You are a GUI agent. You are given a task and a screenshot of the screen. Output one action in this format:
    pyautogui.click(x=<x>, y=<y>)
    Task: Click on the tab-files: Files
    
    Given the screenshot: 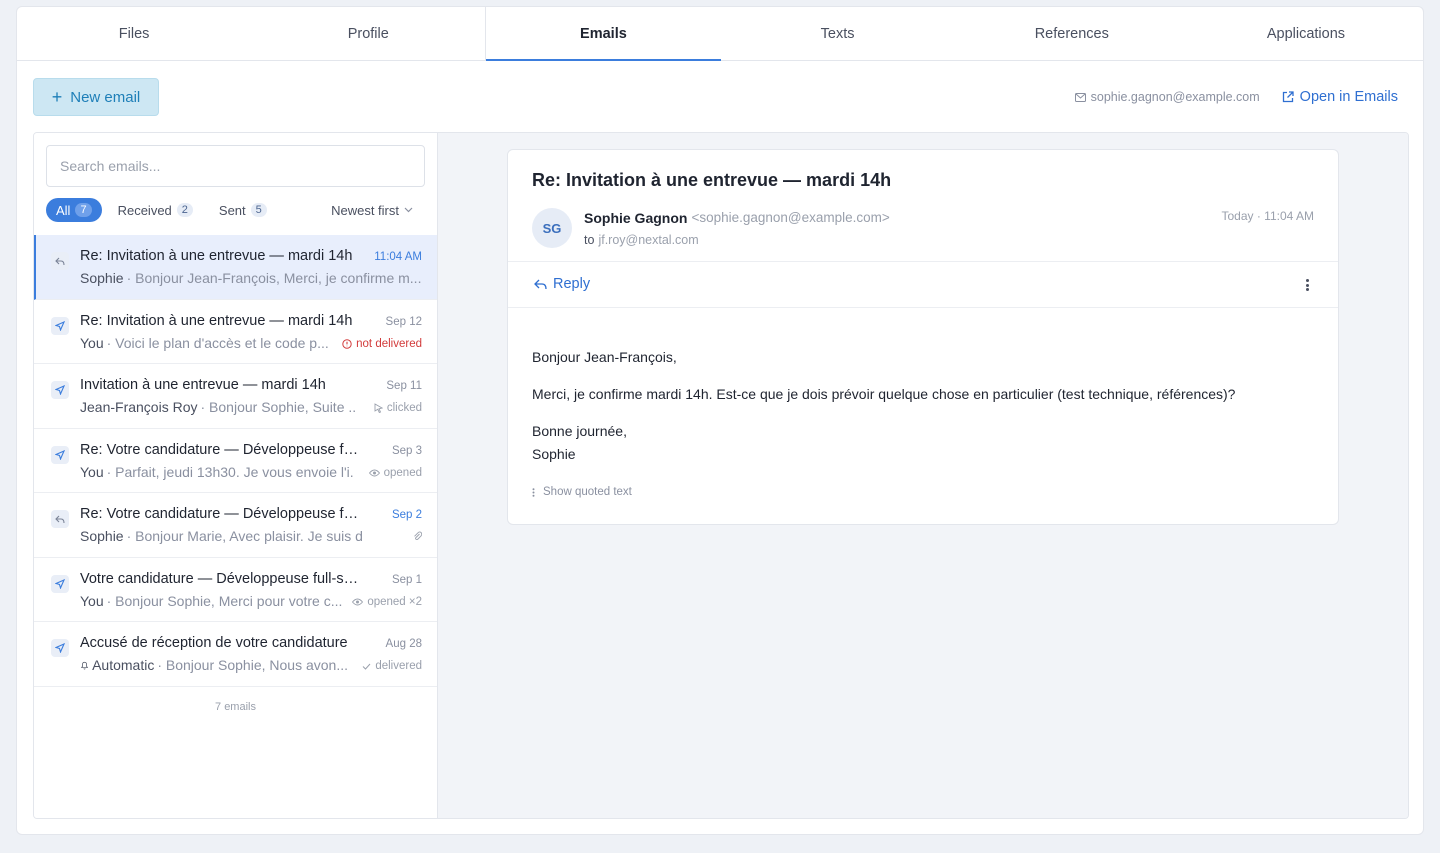 What is the action you would take?
    pyautogui.click(x=134, y=33)
    